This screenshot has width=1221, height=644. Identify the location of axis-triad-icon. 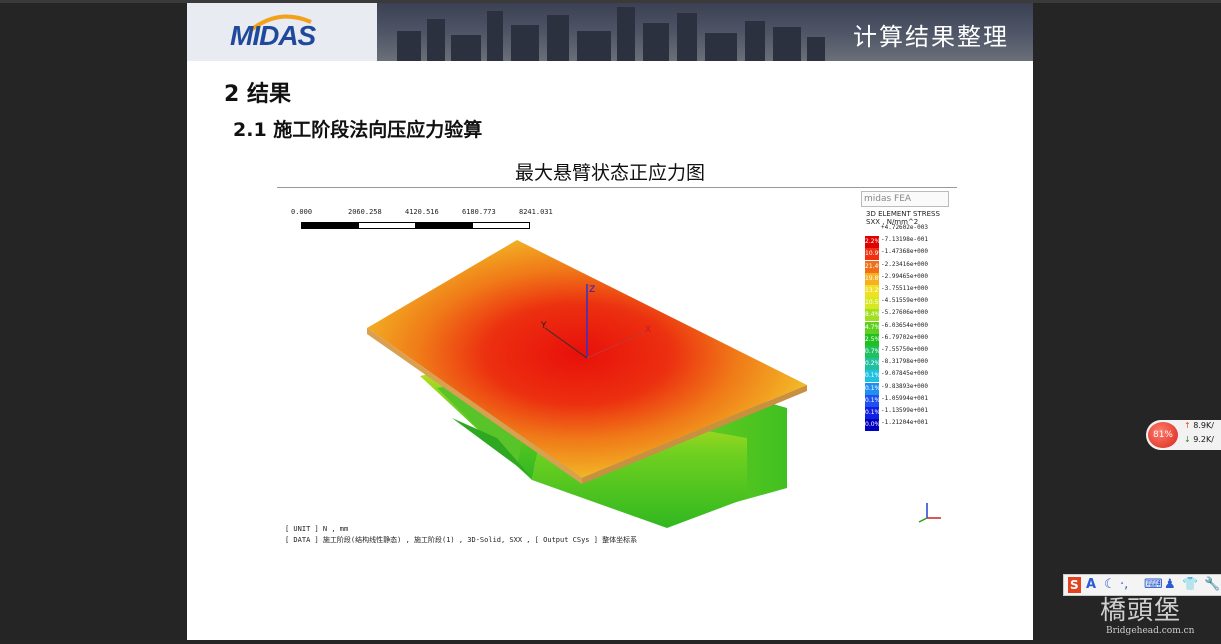
(929, 513).